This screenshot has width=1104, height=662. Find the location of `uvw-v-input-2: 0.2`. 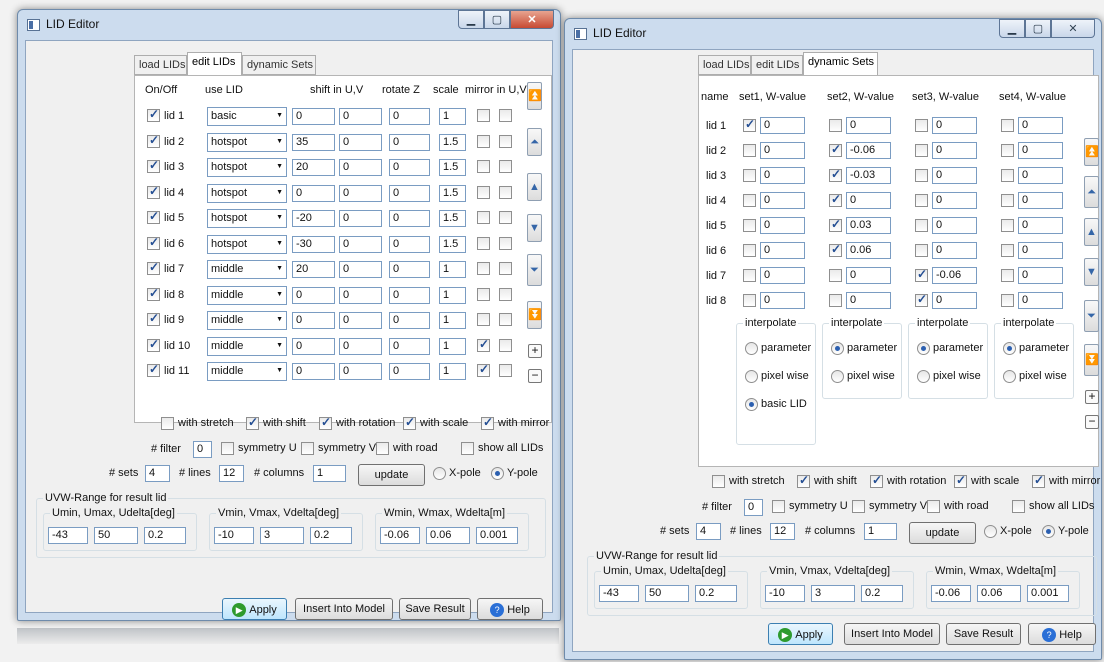

uvw-v-input-2: 0.2 is located at coordinates (331, 535).